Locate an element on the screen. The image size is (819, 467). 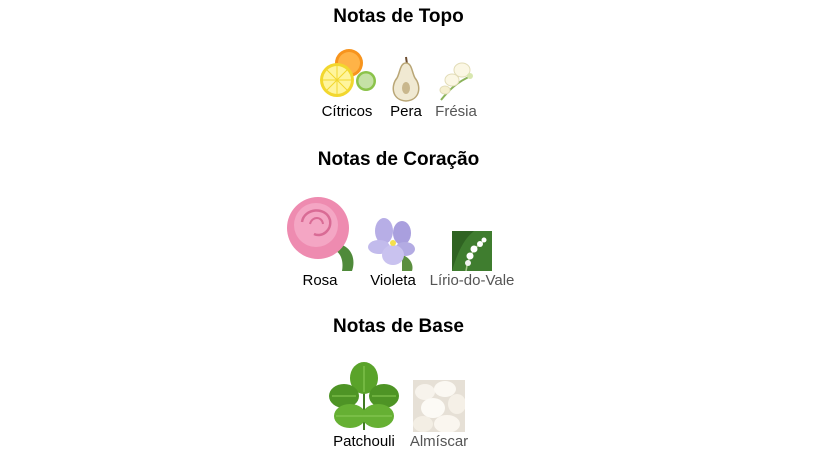
violet-flower-icon is located at coordinates (391, 244).